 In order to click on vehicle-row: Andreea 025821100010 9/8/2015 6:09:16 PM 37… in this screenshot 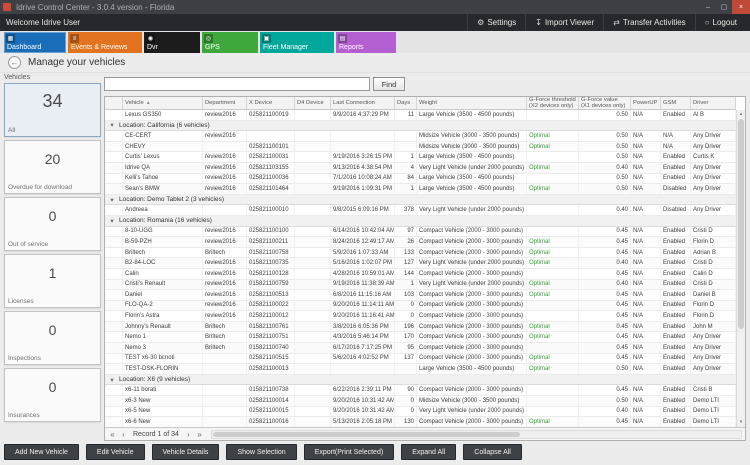, I will do `click(420, 210)`.